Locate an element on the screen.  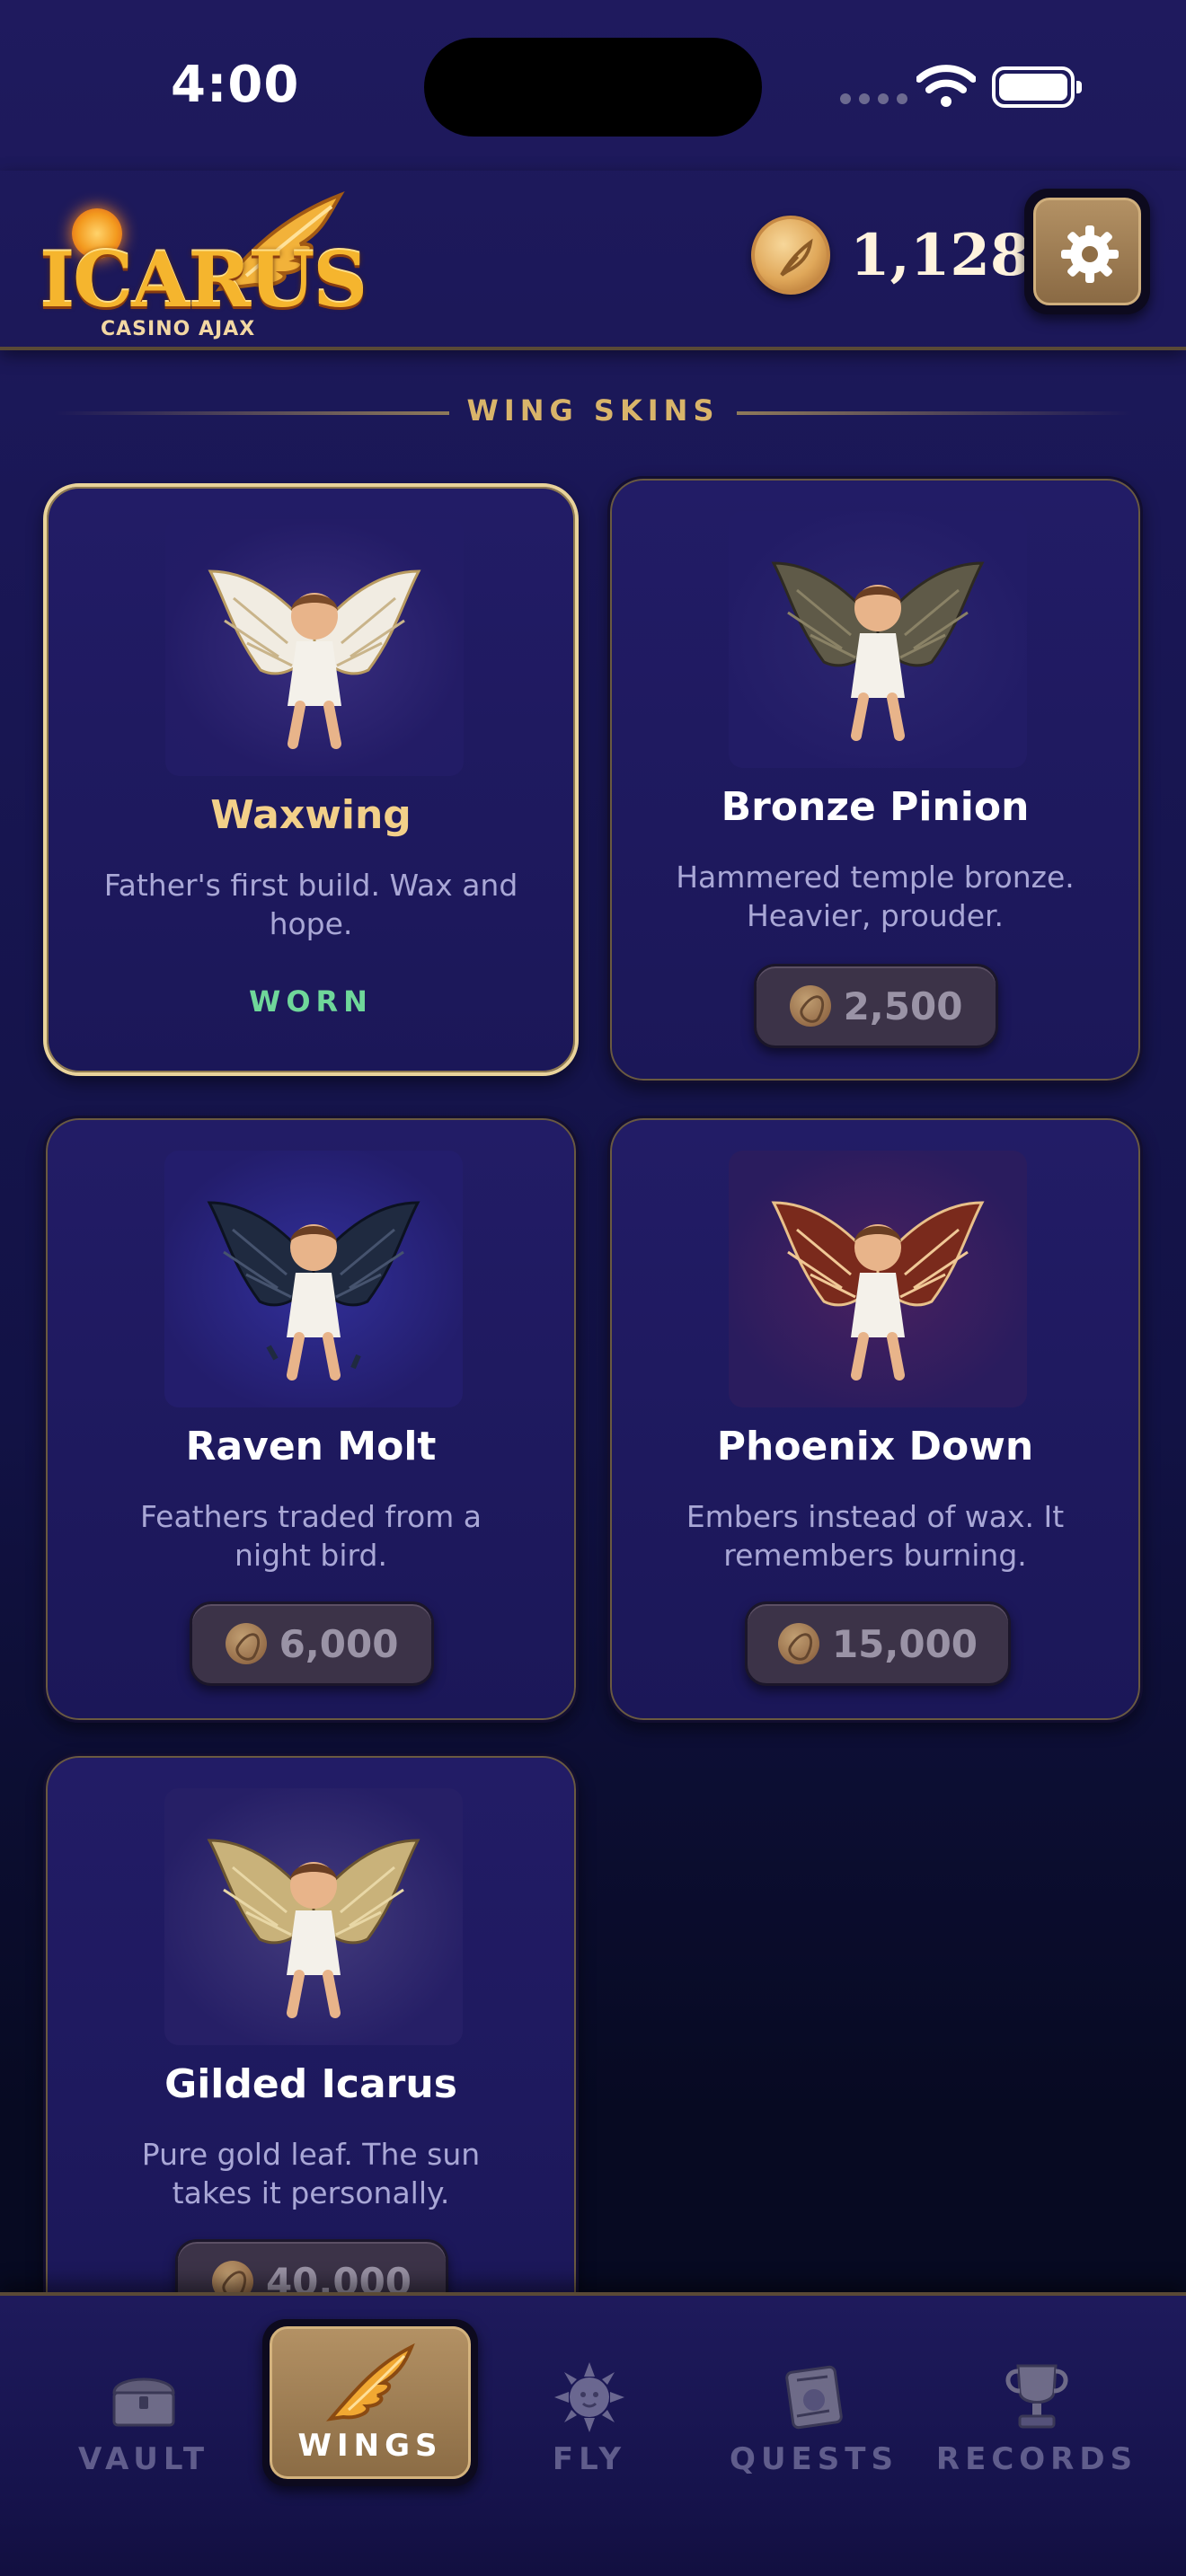
winged-icarus-phoenix-image is located at coordinates (878, 1291).